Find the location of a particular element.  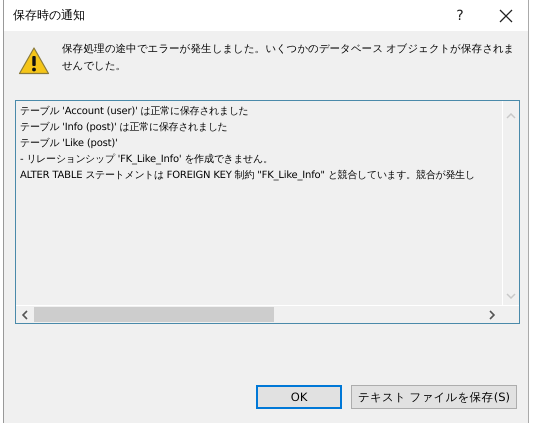

scroll-down-icon is located at coordinates (511, 296).